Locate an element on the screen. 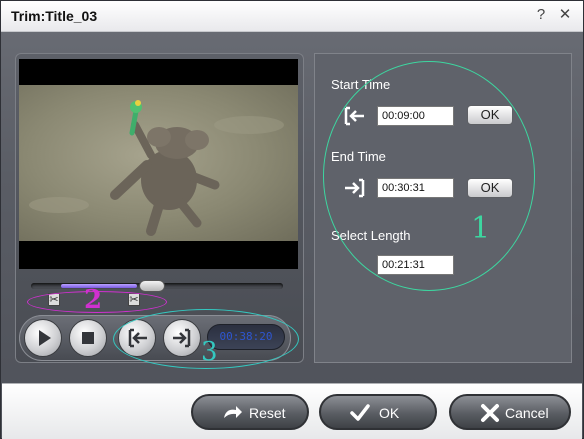 The width and height of the screenshot is (584, 439). reset-button: Reset is located at coordinates (250, 412).